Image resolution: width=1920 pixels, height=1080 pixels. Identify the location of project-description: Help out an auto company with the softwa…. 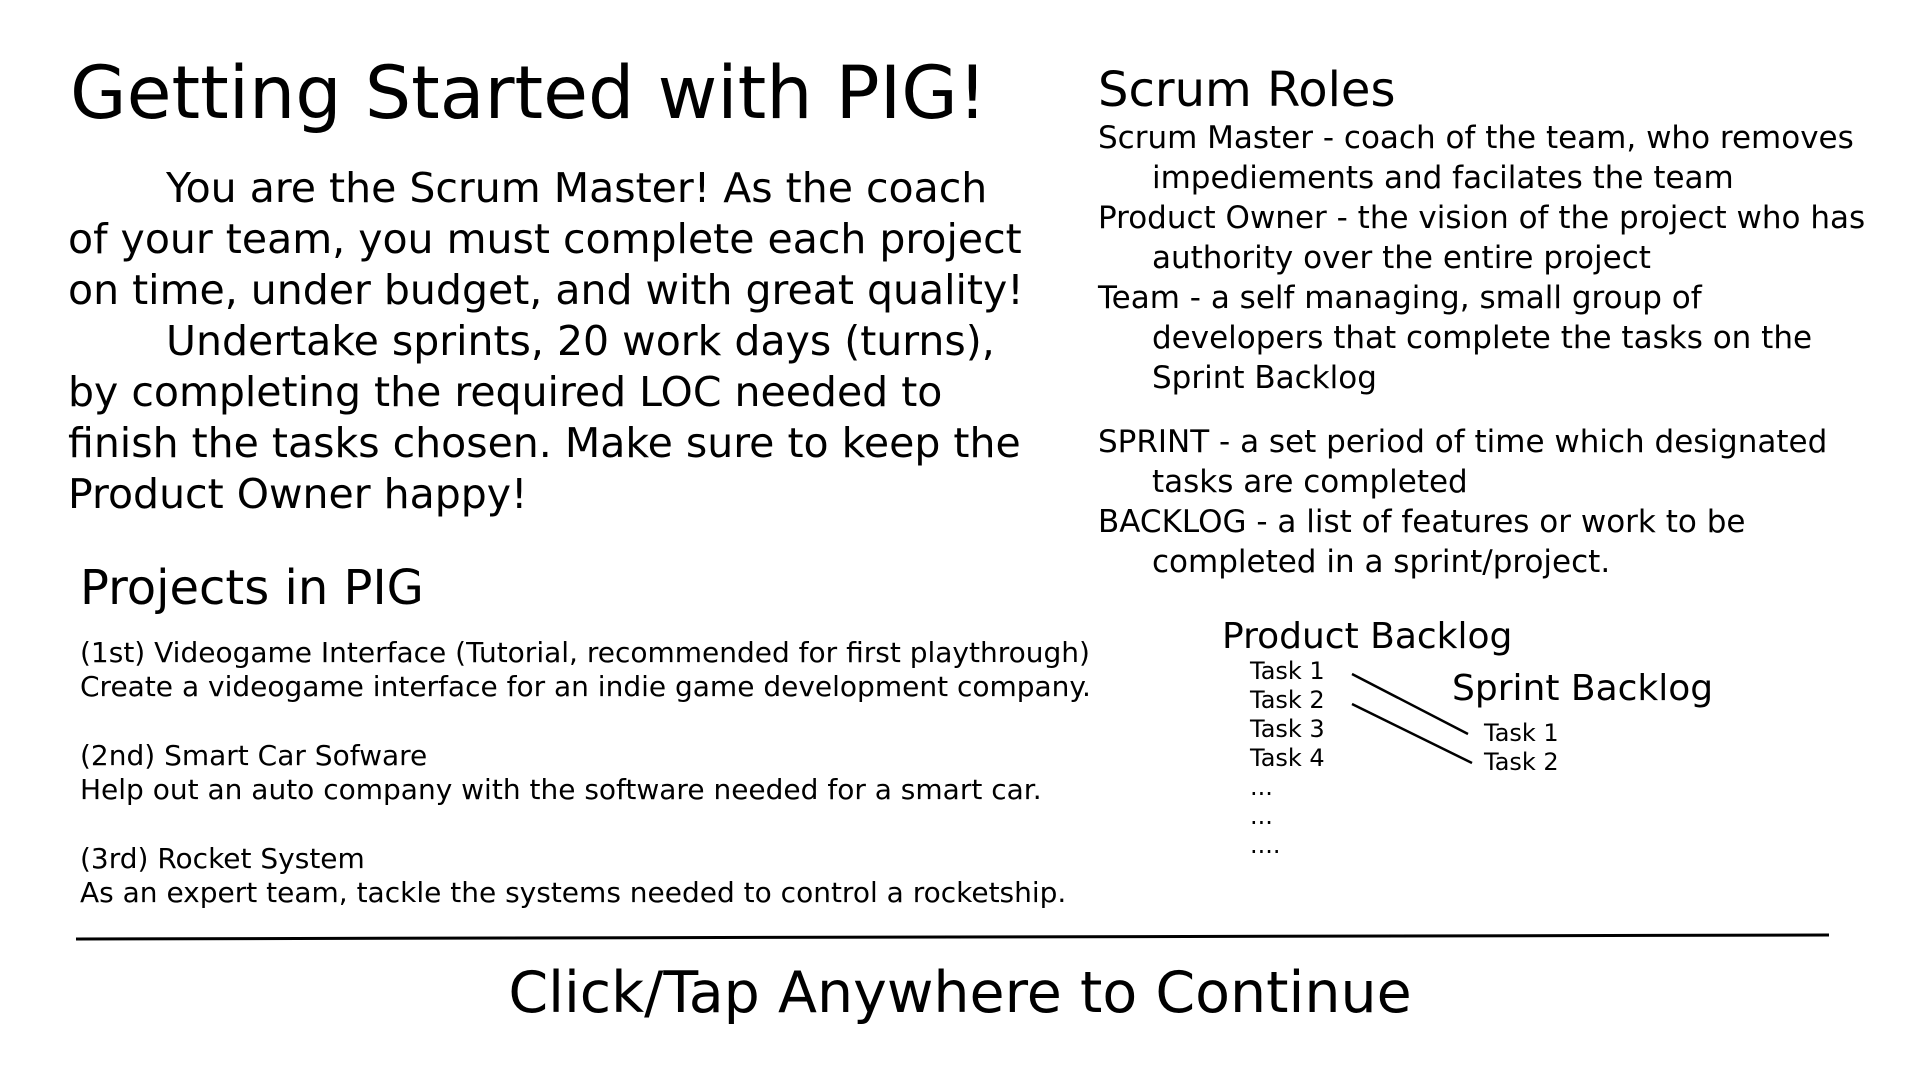
(561, 789).